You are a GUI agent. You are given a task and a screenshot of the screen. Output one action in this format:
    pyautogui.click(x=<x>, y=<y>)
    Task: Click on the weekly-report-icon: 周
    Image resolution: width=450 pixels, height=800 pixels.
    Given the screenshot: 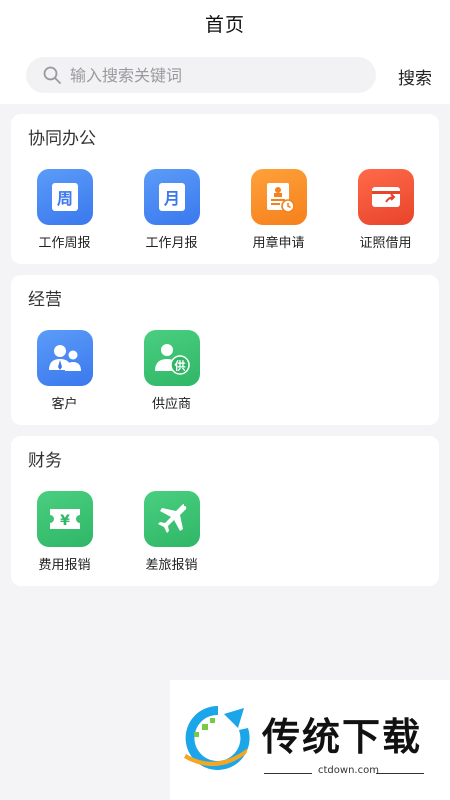 What is the action you would take?
    pyautogui.click(x=64, y=197)
    